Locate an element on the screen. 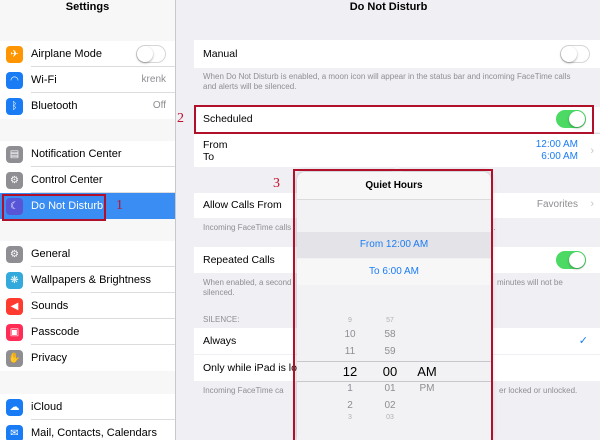 The image size is (600, 440). sidebar-item-control-center: ⚙ Control Center is located at coordinates (87, 180).